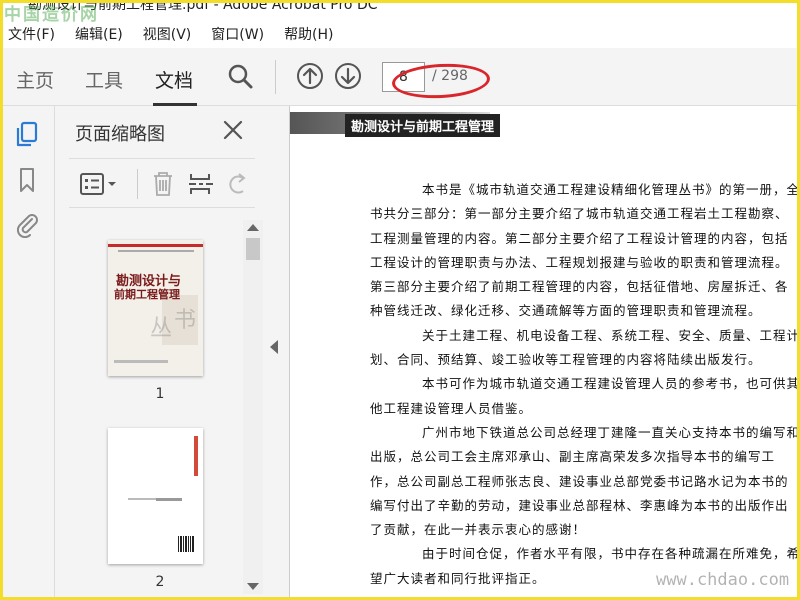 This screenshot has width=800, height=600. I want to click on tab-tools: 工具, so click(104, 79).